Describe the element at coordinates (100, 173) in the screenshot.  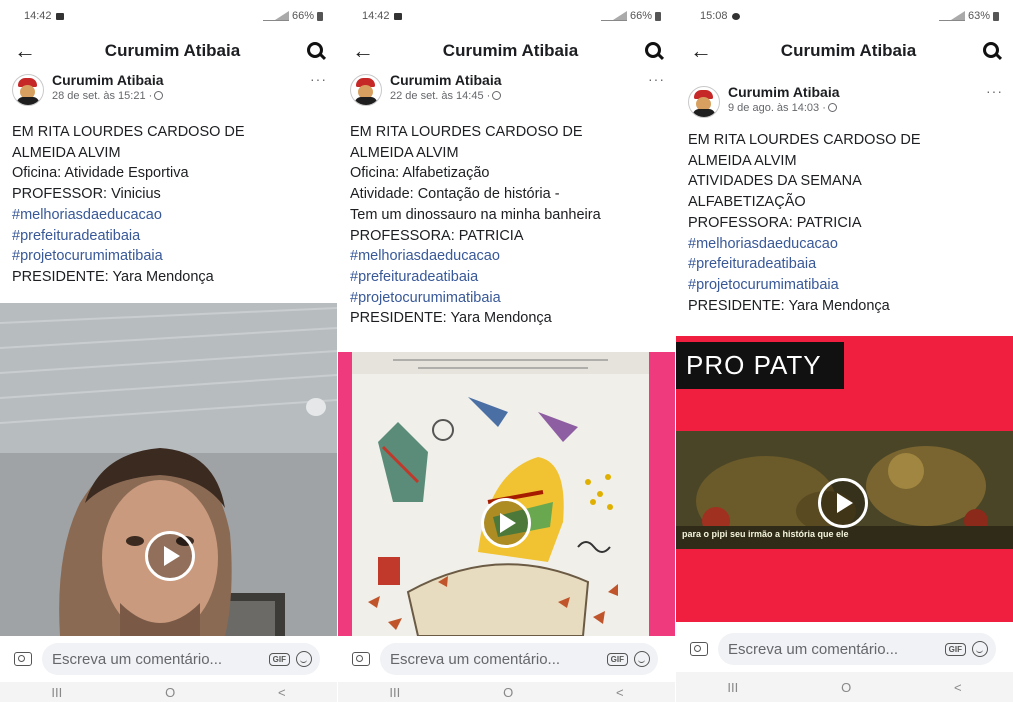
I see `post-line: Oficina: Atividade Esportiva` at that location.